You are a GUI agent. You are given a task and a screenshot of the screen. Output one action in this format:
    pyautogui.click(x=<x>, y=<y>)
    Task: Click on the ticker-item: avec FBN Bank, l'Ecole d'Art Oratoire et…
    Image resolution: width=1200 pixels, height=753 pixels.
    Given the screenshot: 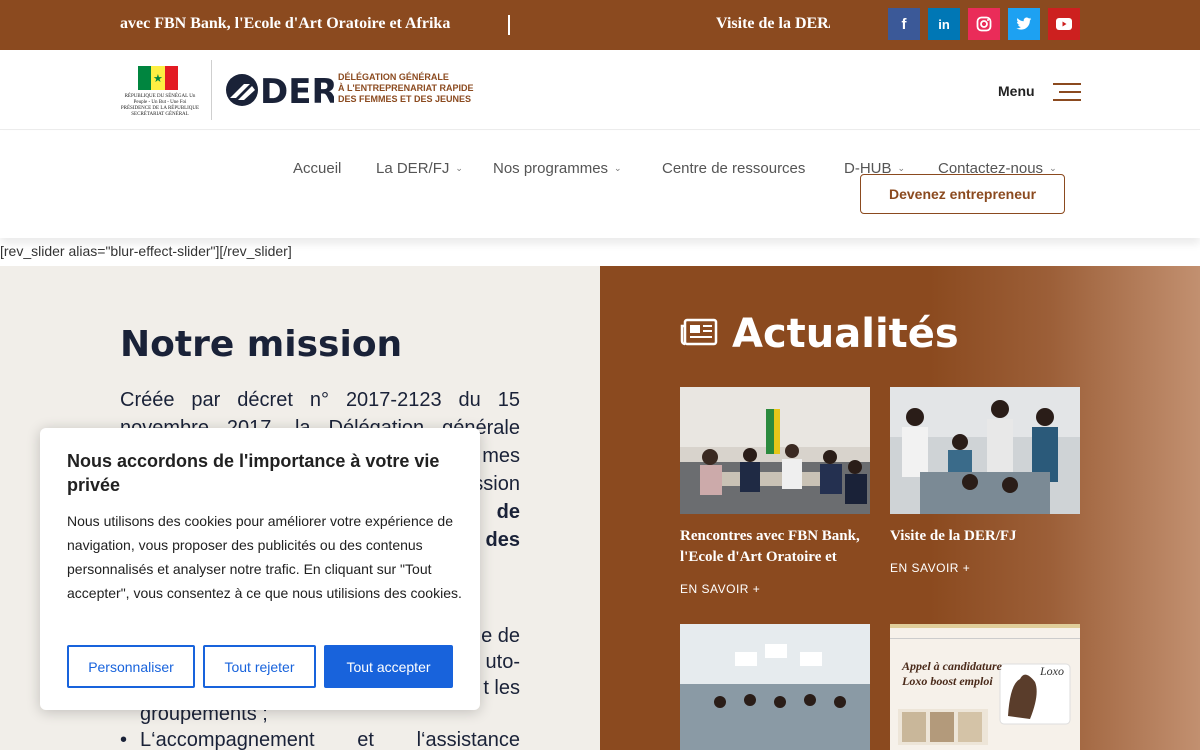 What is the action you would take?
    pyautogui.click(x=285, y=24)
    